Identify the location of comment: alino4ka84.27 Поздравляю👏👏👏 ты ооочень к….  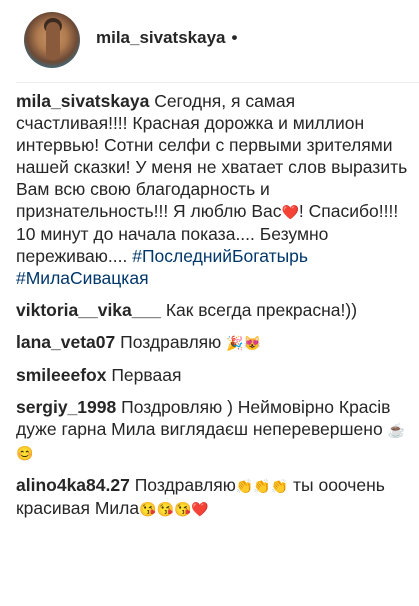
(213, 497).